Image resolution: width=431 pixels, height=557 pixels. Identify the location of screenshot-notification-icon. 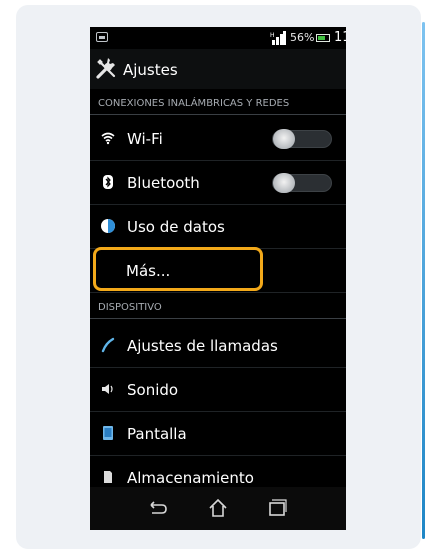
(102, 37).